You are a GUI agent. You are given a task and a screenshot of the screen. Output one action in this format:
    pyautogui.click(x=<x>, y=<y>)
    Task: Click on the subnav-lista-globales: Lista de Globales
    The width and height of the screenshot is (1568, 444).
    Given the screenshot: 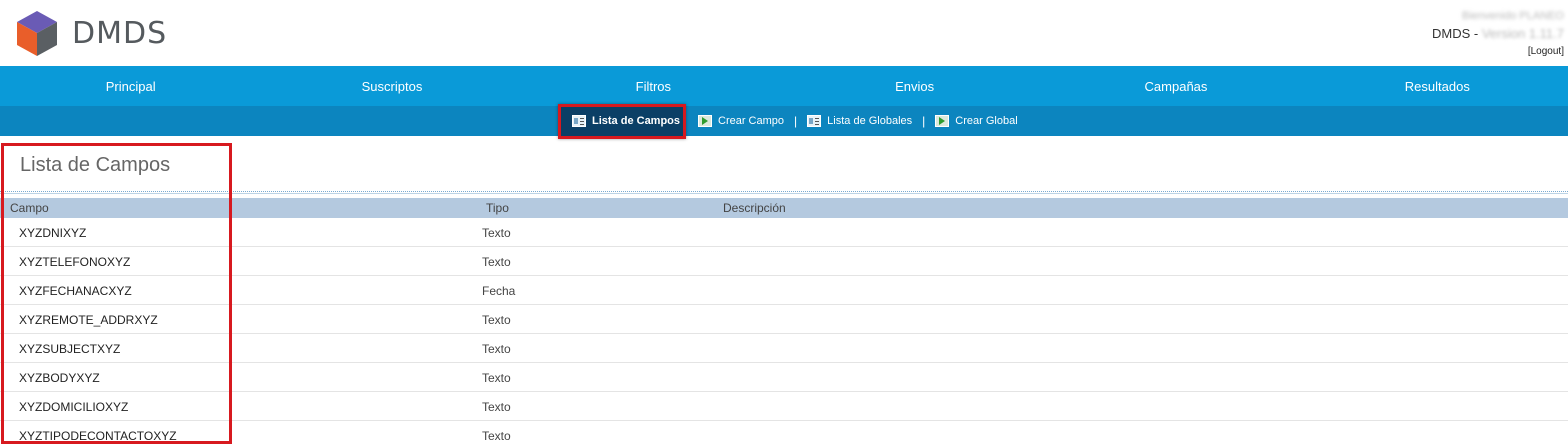 What is the action you would take?
    pyautogui.click(x=859, y=121)
    